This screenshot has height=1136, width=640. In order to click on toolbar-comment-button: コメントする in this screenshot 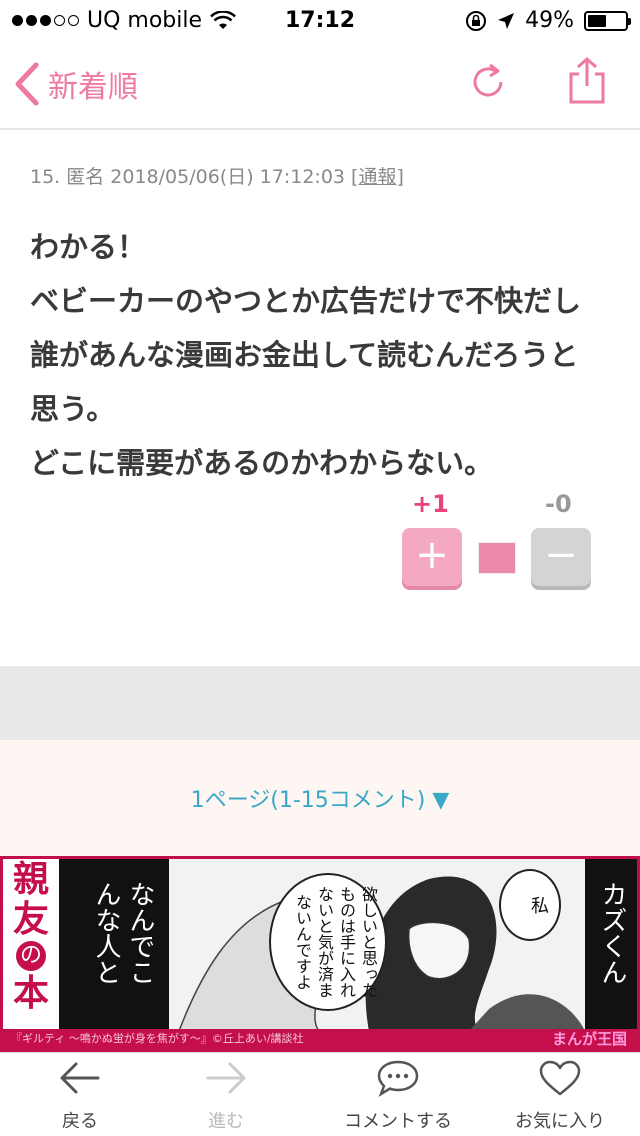, I will do `click(398, 1094)`.